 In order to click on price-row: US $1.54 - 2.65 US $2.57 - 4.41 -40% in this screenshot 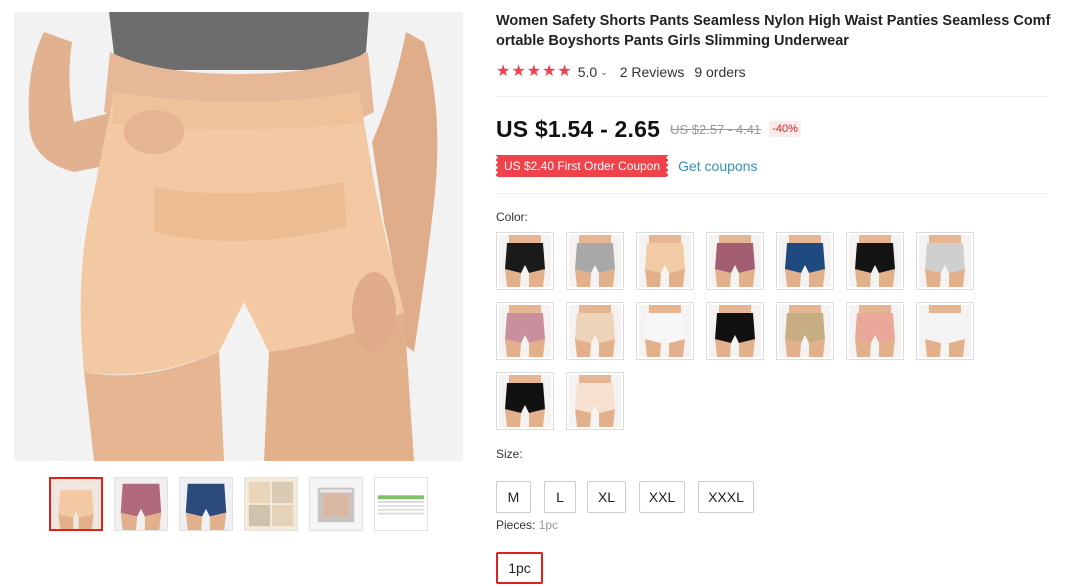, I will do `click(648, 129)`.